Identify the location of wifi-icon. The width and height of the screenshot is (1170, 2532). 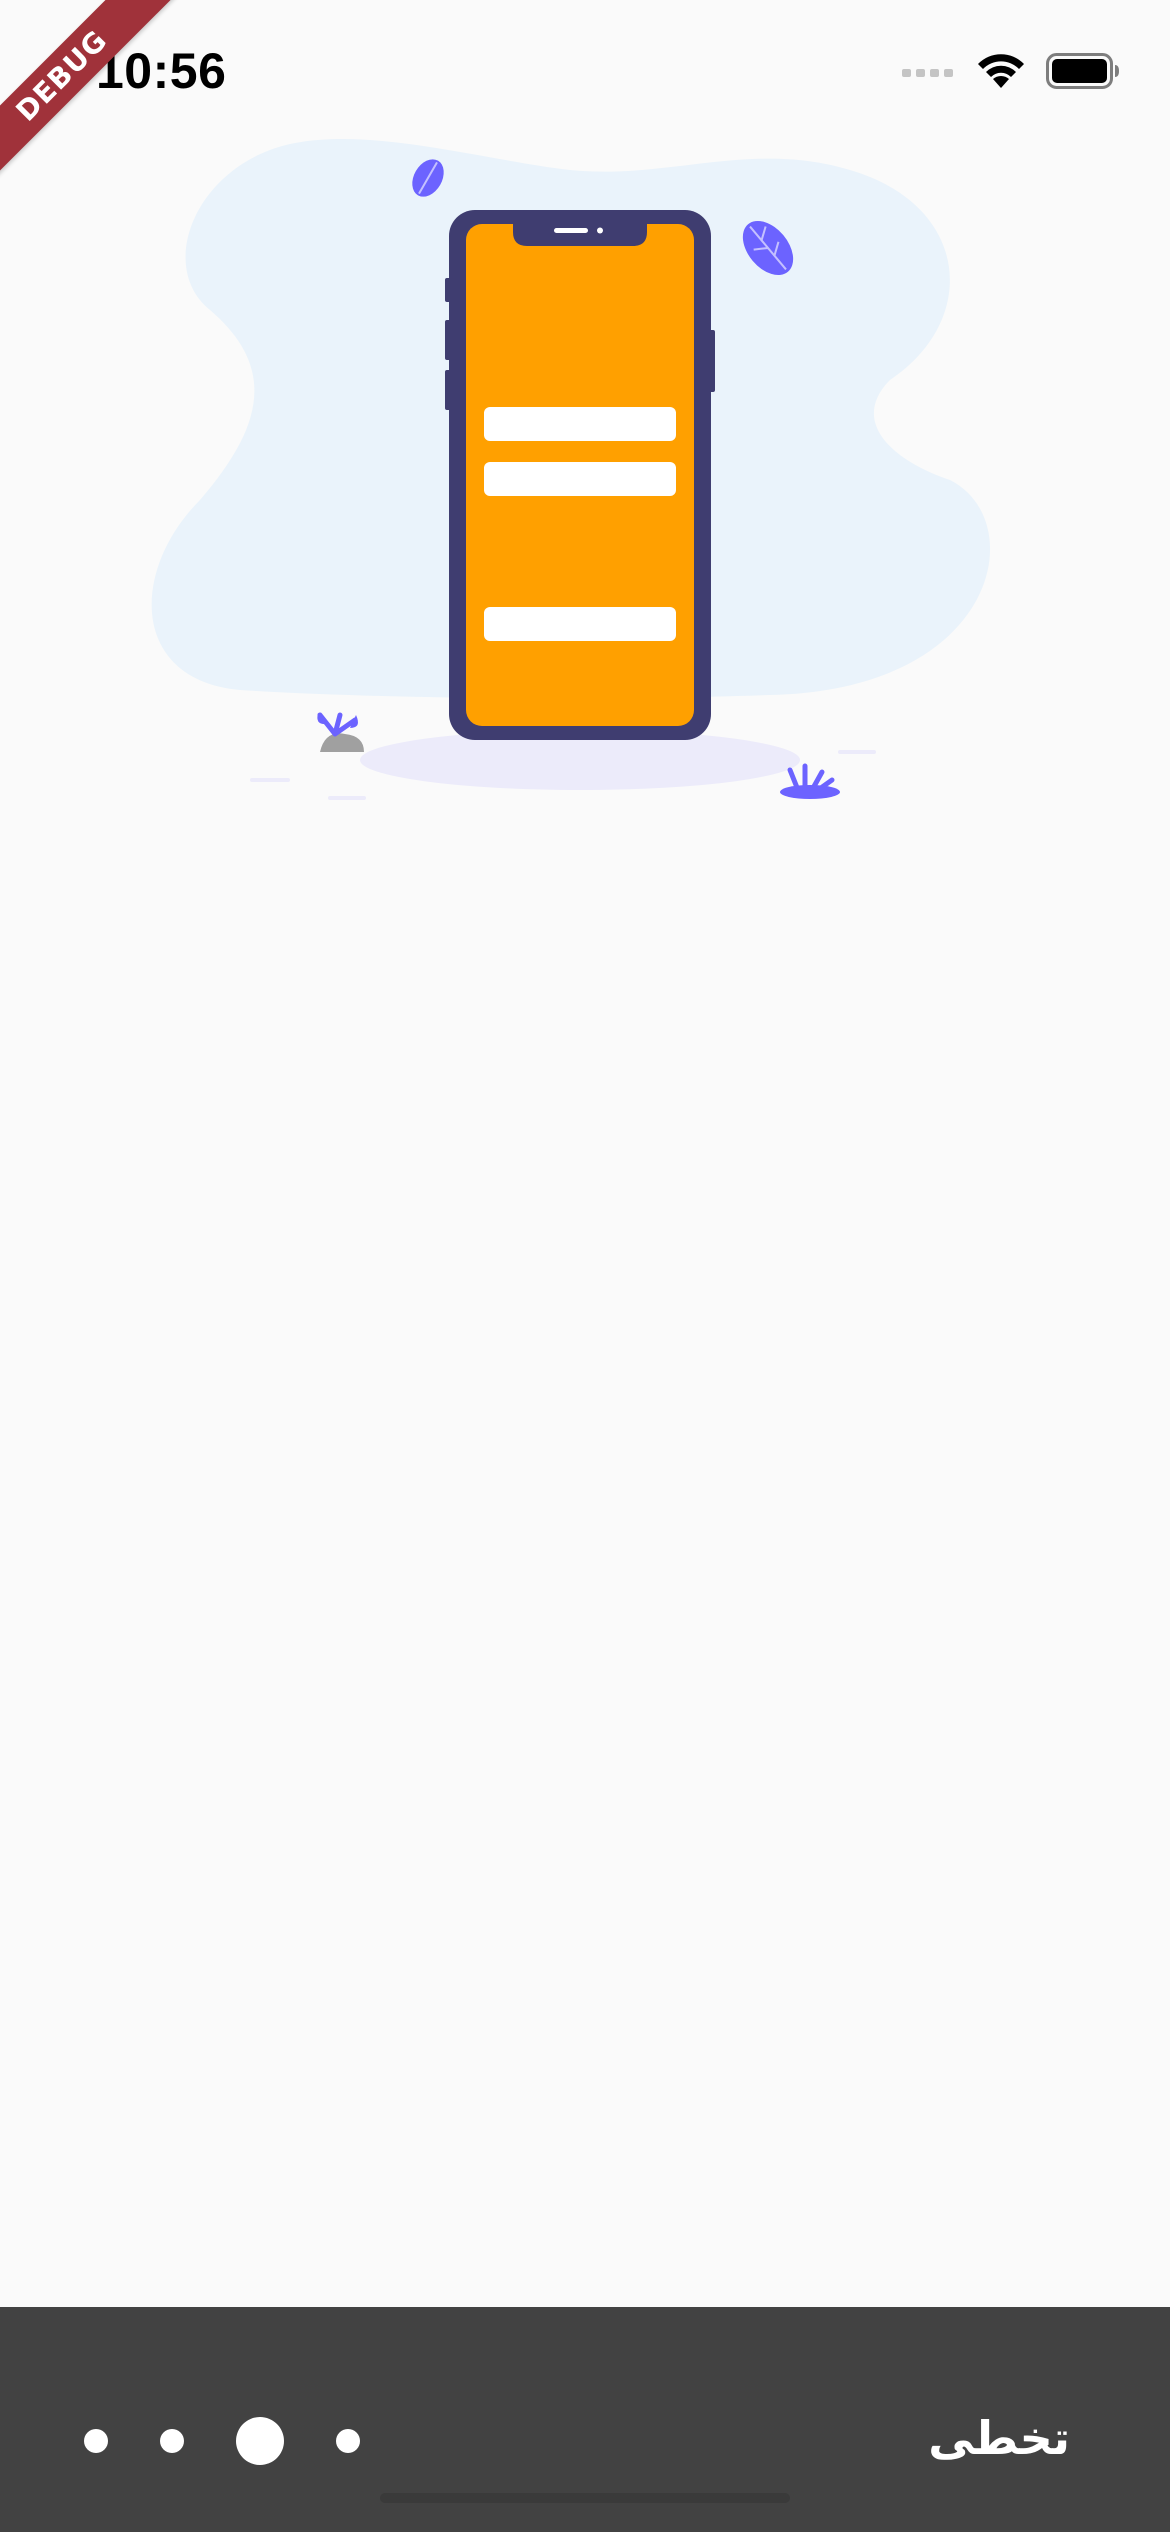
(1001, 71).